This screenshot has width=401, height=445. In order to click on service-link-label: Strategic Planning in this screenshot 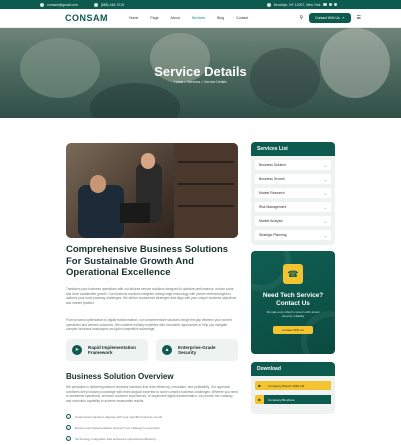, I will do `click(273, 235)`.